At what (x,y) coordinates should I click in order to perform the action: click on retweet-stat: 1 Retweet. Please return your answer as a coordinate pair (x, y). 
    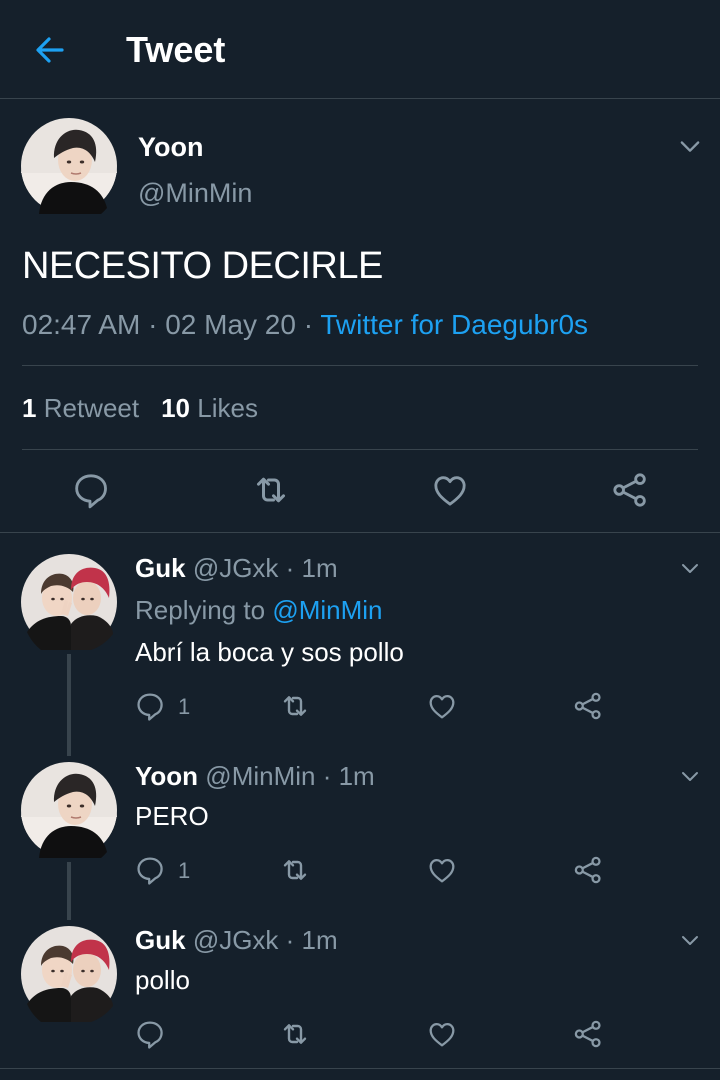
    Looking at the image, I should click on (80, 408).